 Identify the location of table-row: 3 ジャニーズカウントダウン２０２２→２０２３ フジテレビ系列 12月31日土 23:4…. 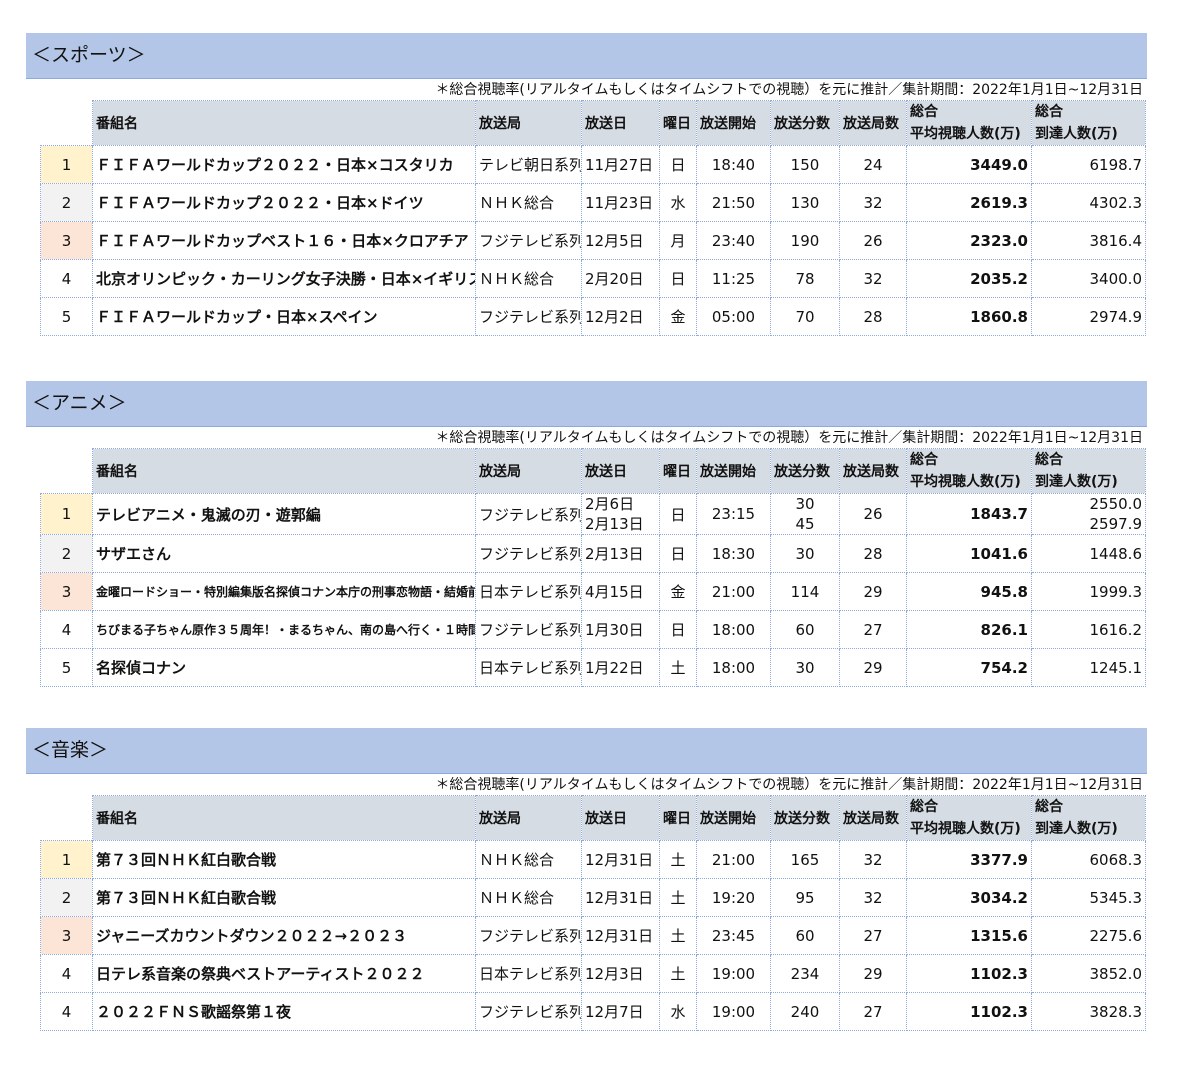
(593, 935).